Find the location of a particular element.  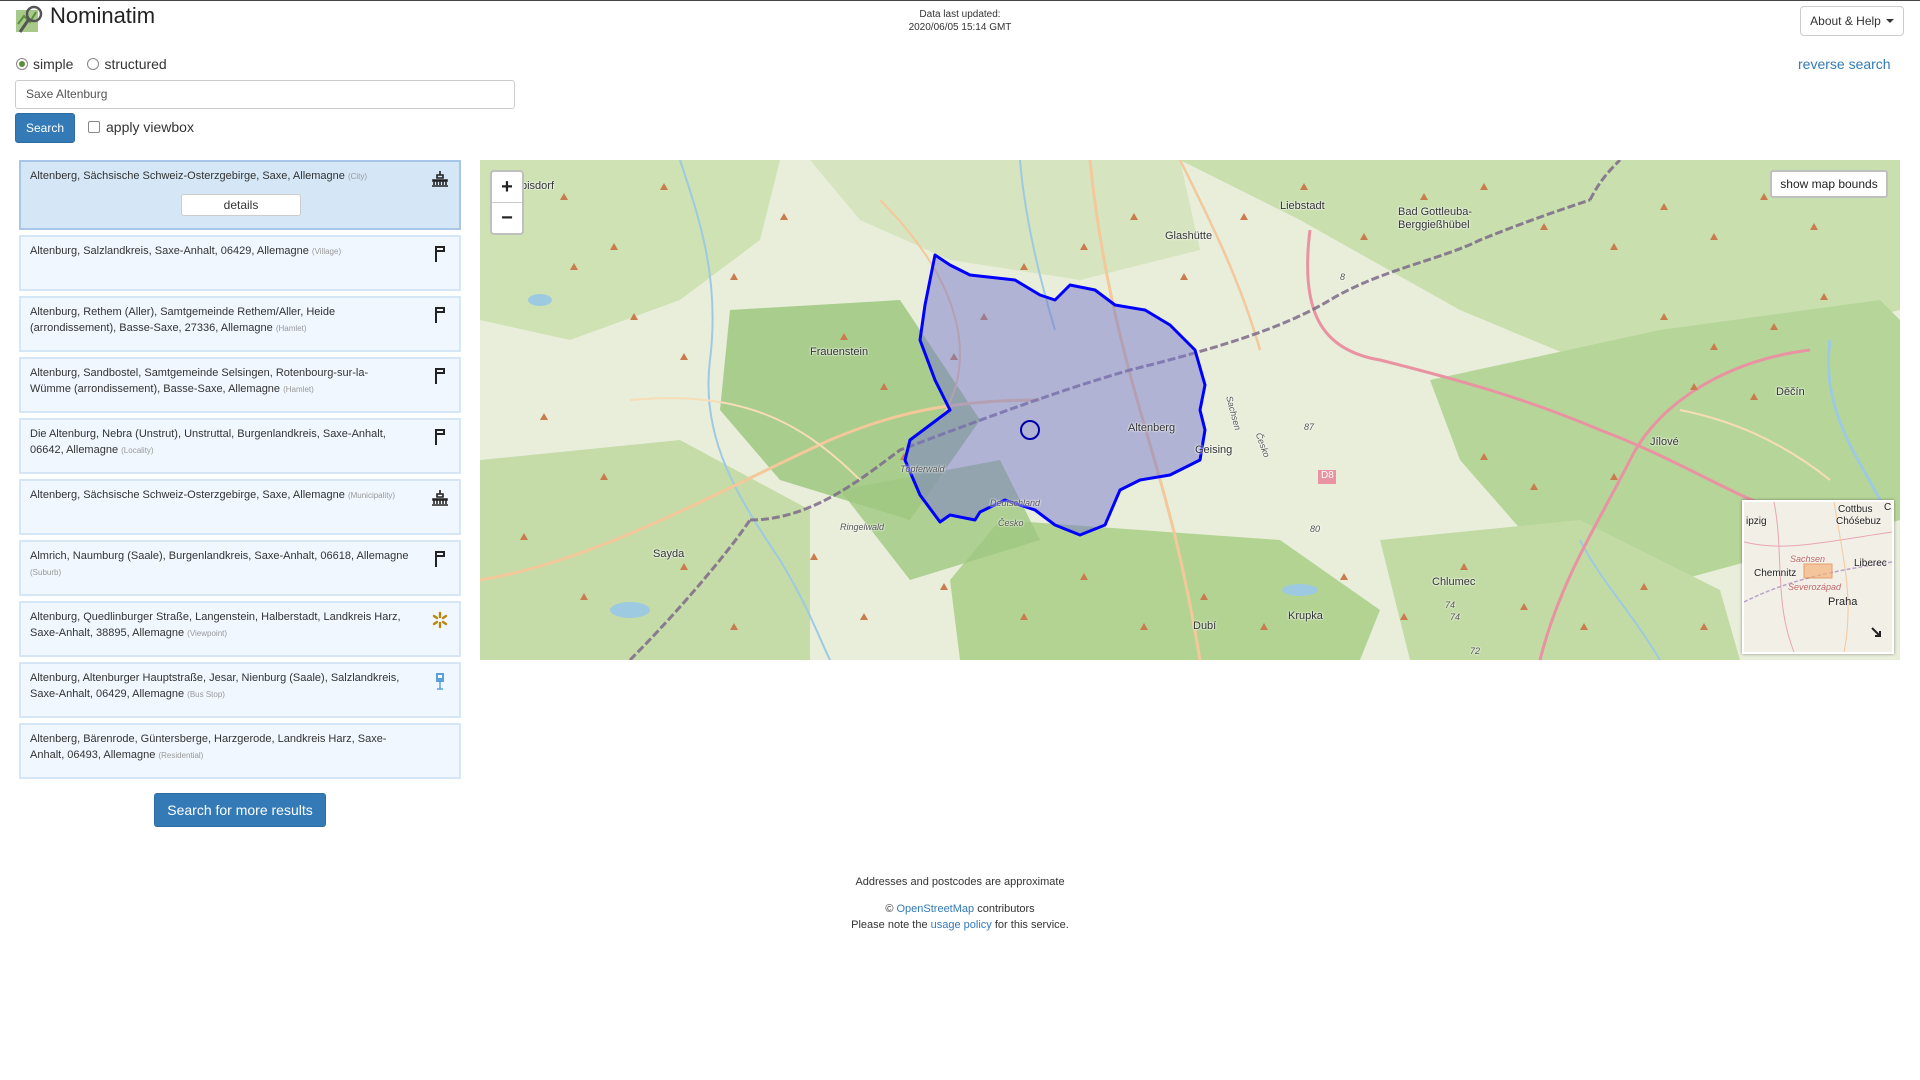

copyright-symbol: © is located at coordinates (889, 909).